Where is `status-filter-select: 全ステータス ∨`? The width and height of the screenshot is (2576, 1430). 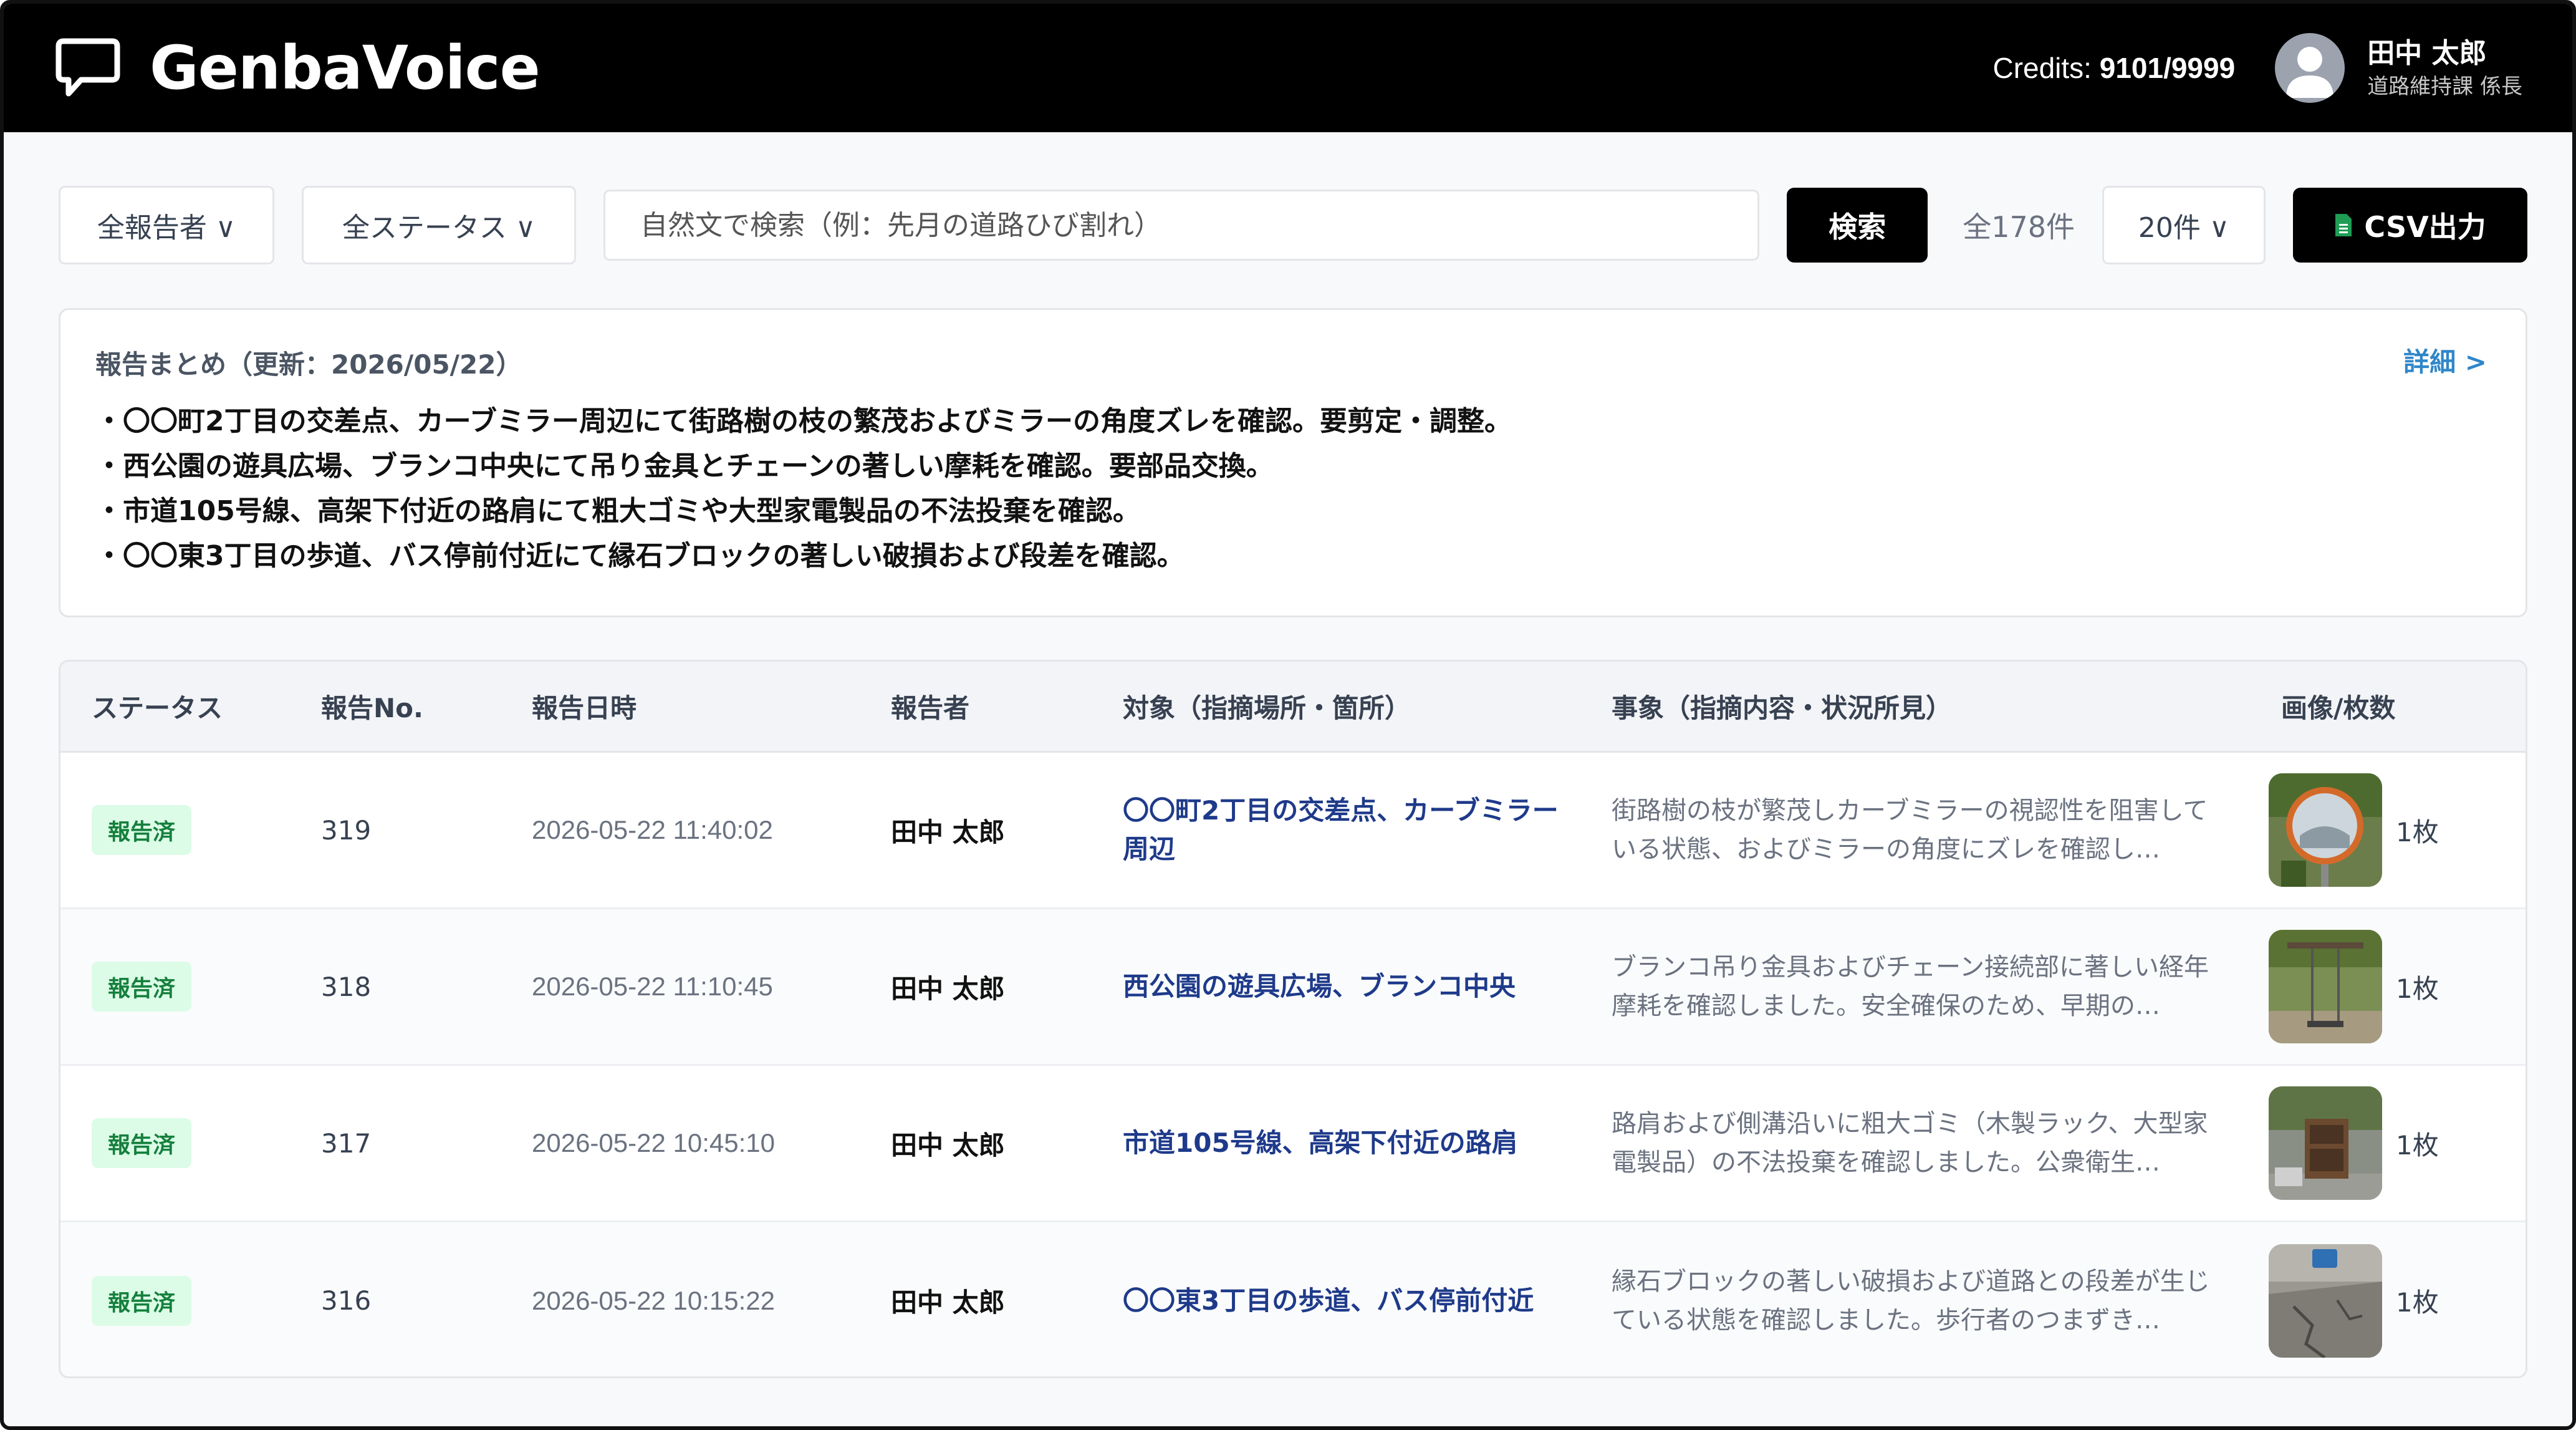 status-filter-select: 全ステータス ∨ is located at coordinates (439, 225).